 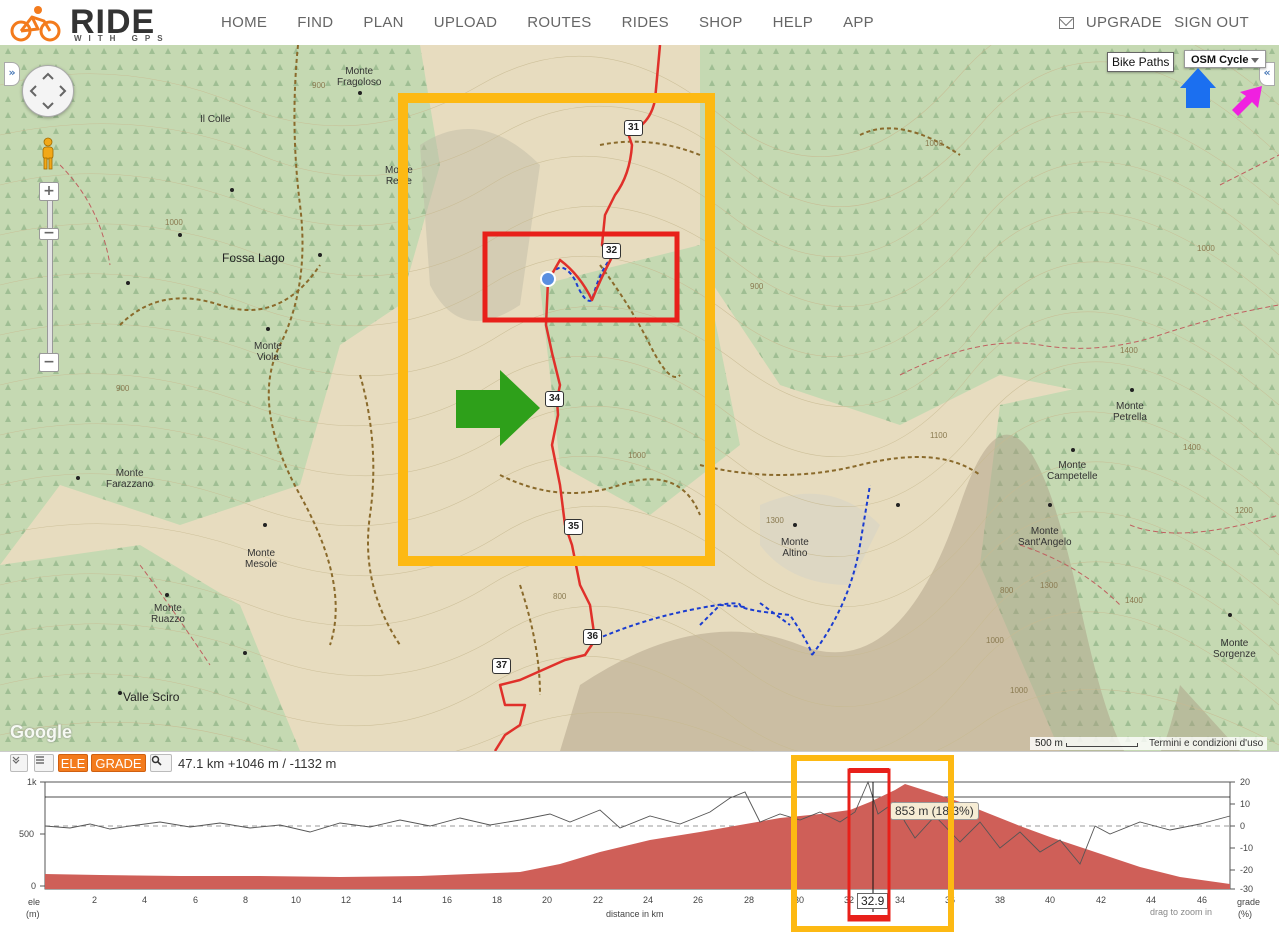 I want to click on map-layer-select: OSM Cycle, so click(x=1225, y=59).